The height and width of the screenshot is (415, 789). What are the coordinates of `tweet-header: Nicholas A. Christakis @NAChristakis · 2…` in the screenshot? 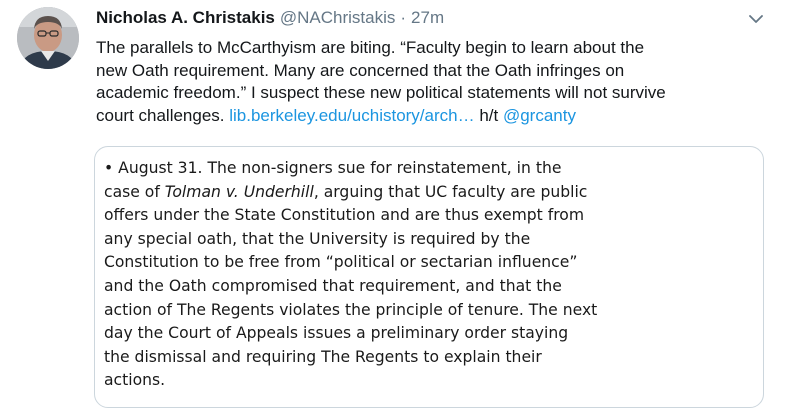 It's located at (270, 19).